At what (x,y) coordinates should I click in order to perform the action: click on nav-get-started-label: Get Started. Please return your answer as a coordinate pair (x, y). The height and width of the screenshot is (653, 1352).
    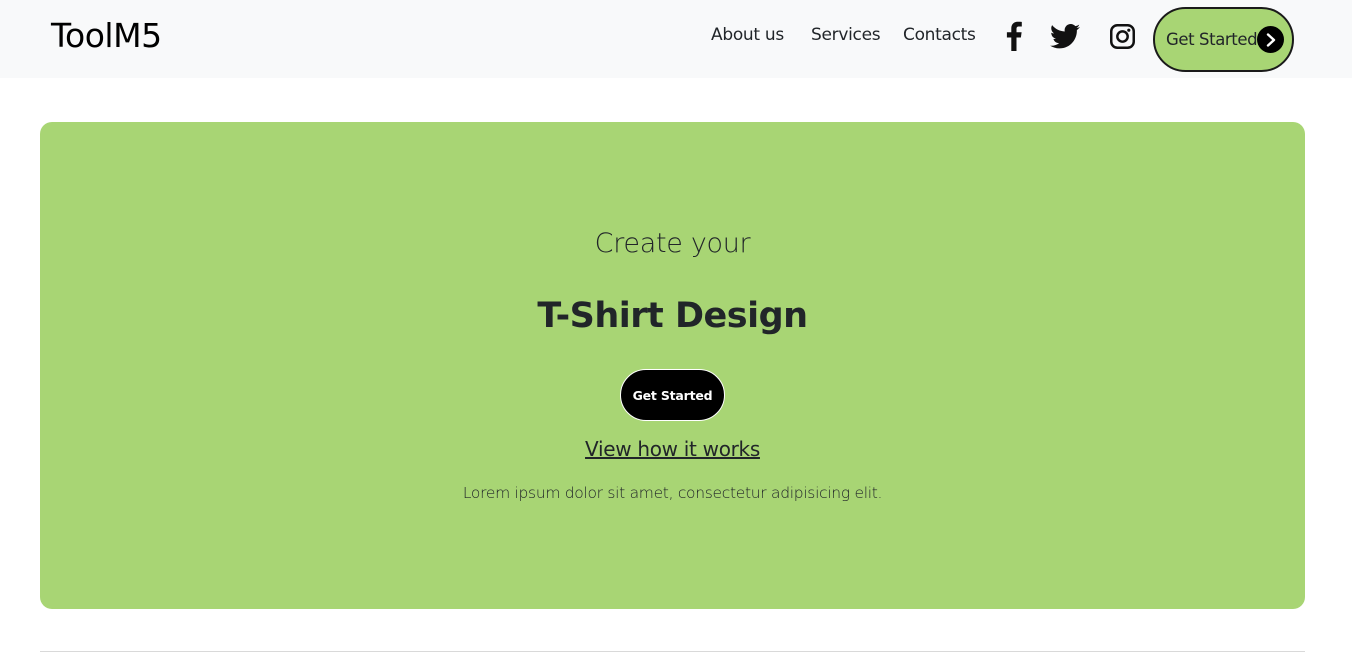
    Looking at the image, I should click on (1212, 39).